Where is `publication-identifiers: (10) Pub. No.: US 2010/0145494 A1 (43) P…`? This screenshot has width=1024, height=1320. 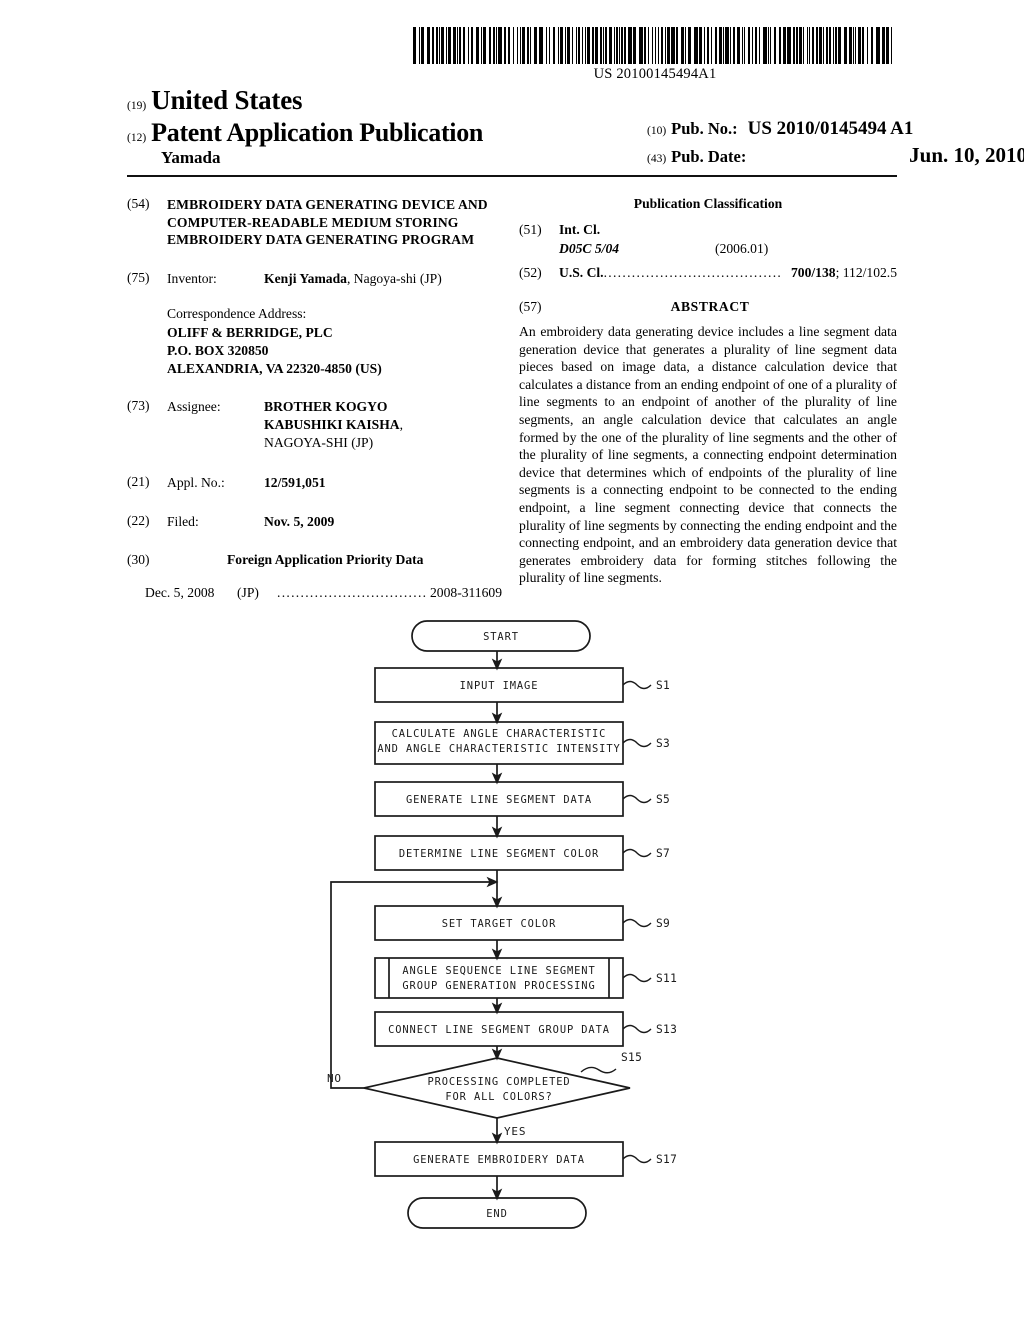
publication-identifiers: (10) Pub. No.: US 2010/0145494 A1 (43) P… is located at coordinates (835, 144).